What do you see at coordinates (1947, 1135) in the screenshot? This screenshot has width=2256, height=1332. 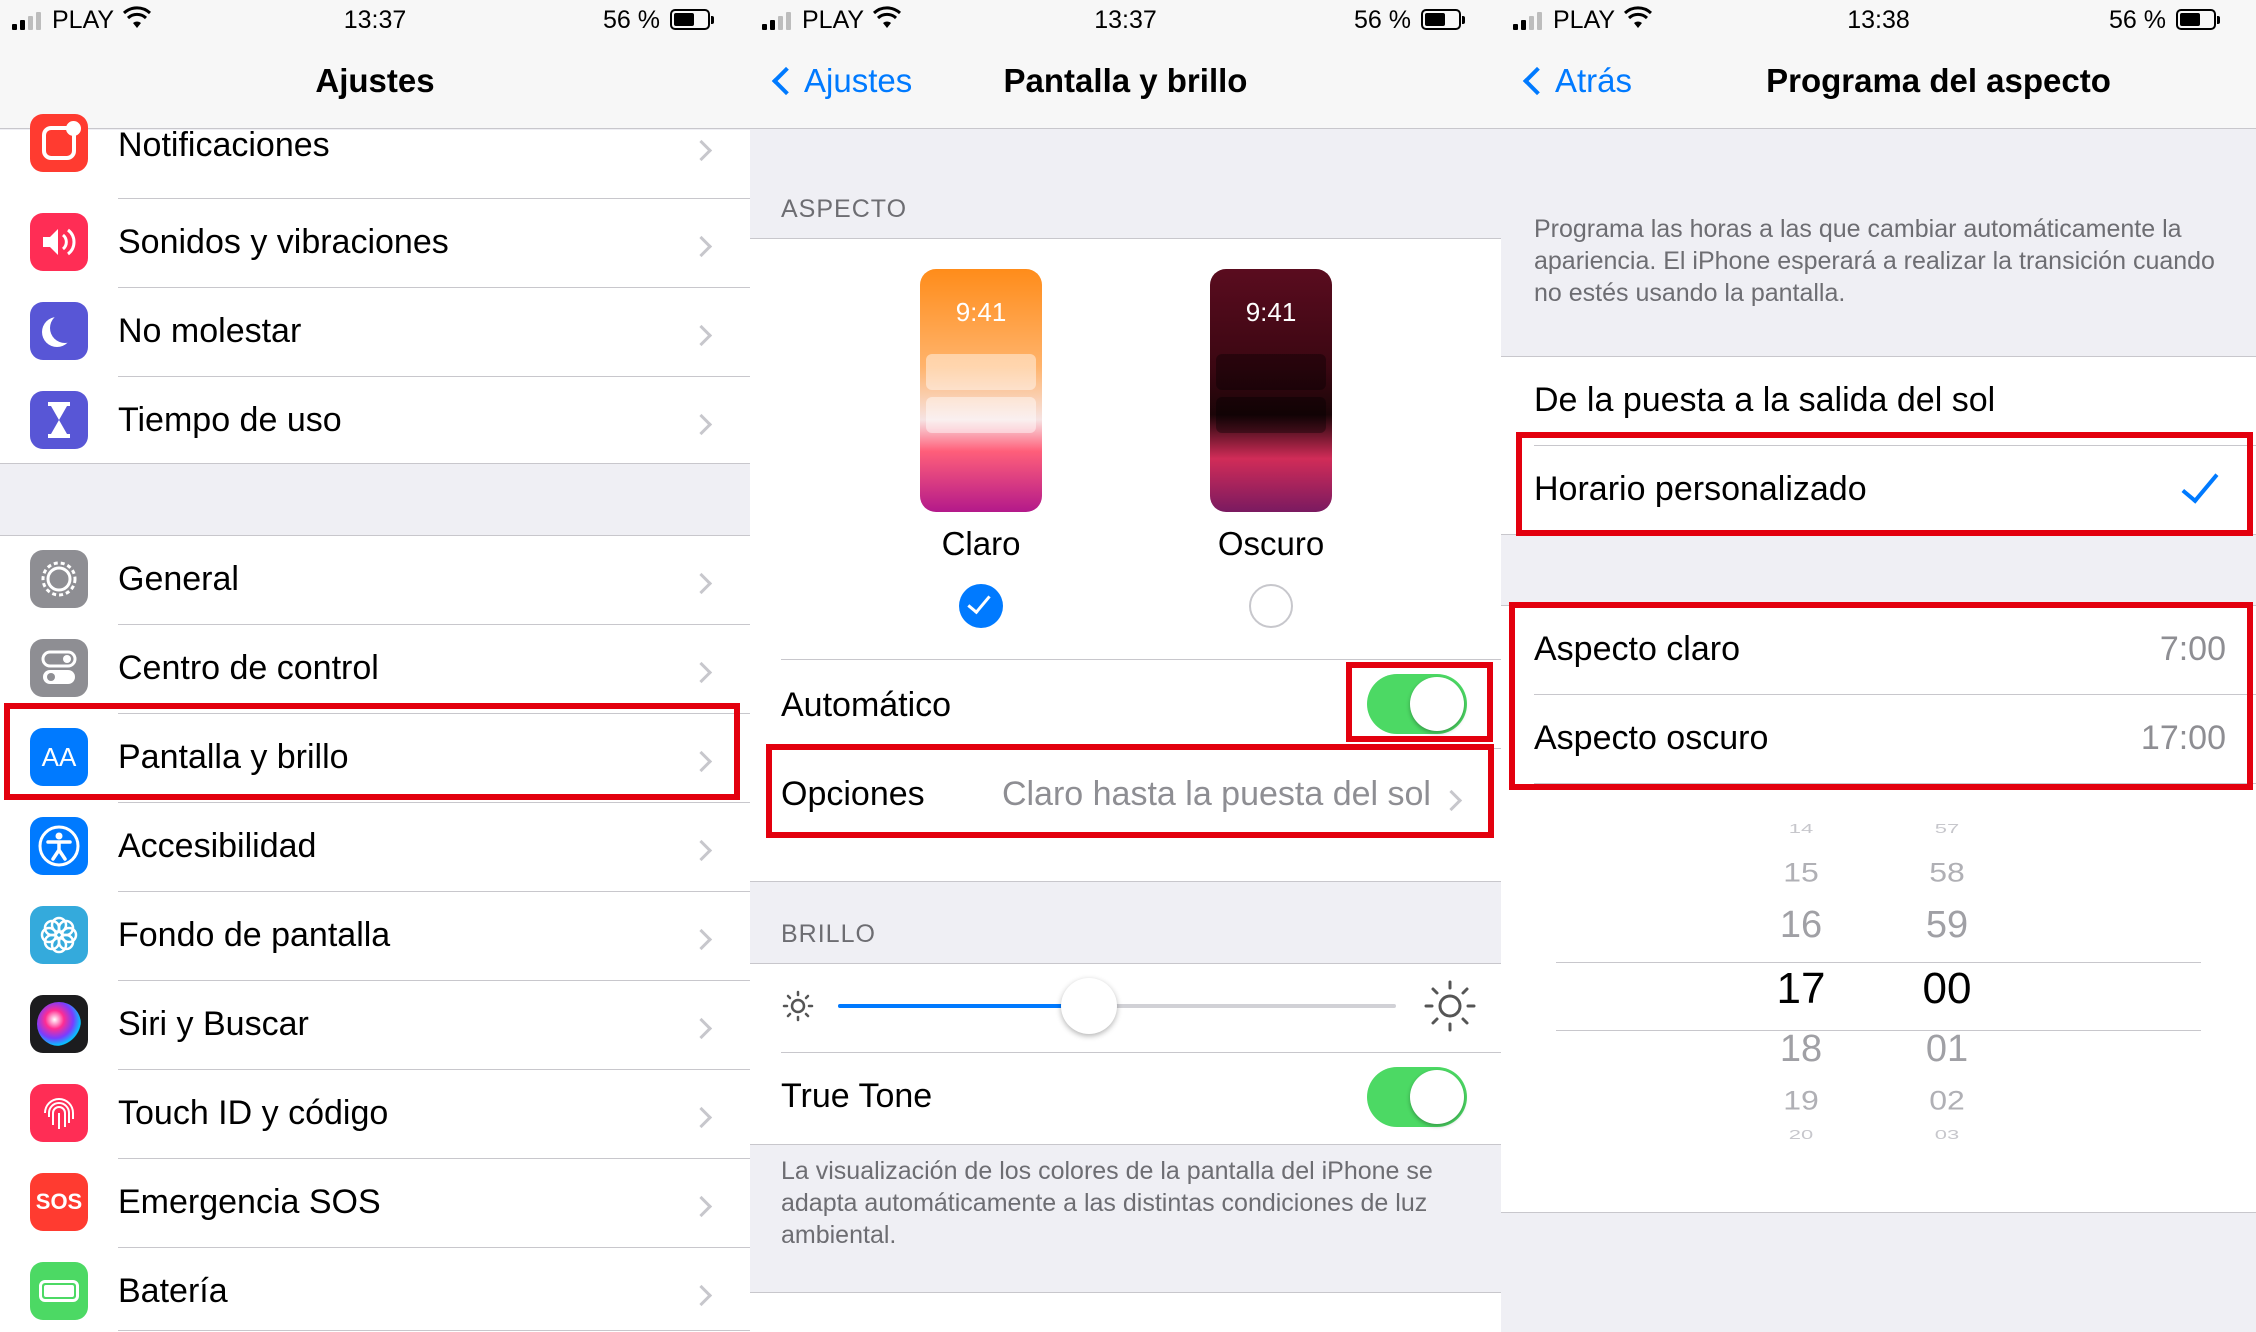 I see `picker-minute: 03` at bounding box center [1947, 1135].